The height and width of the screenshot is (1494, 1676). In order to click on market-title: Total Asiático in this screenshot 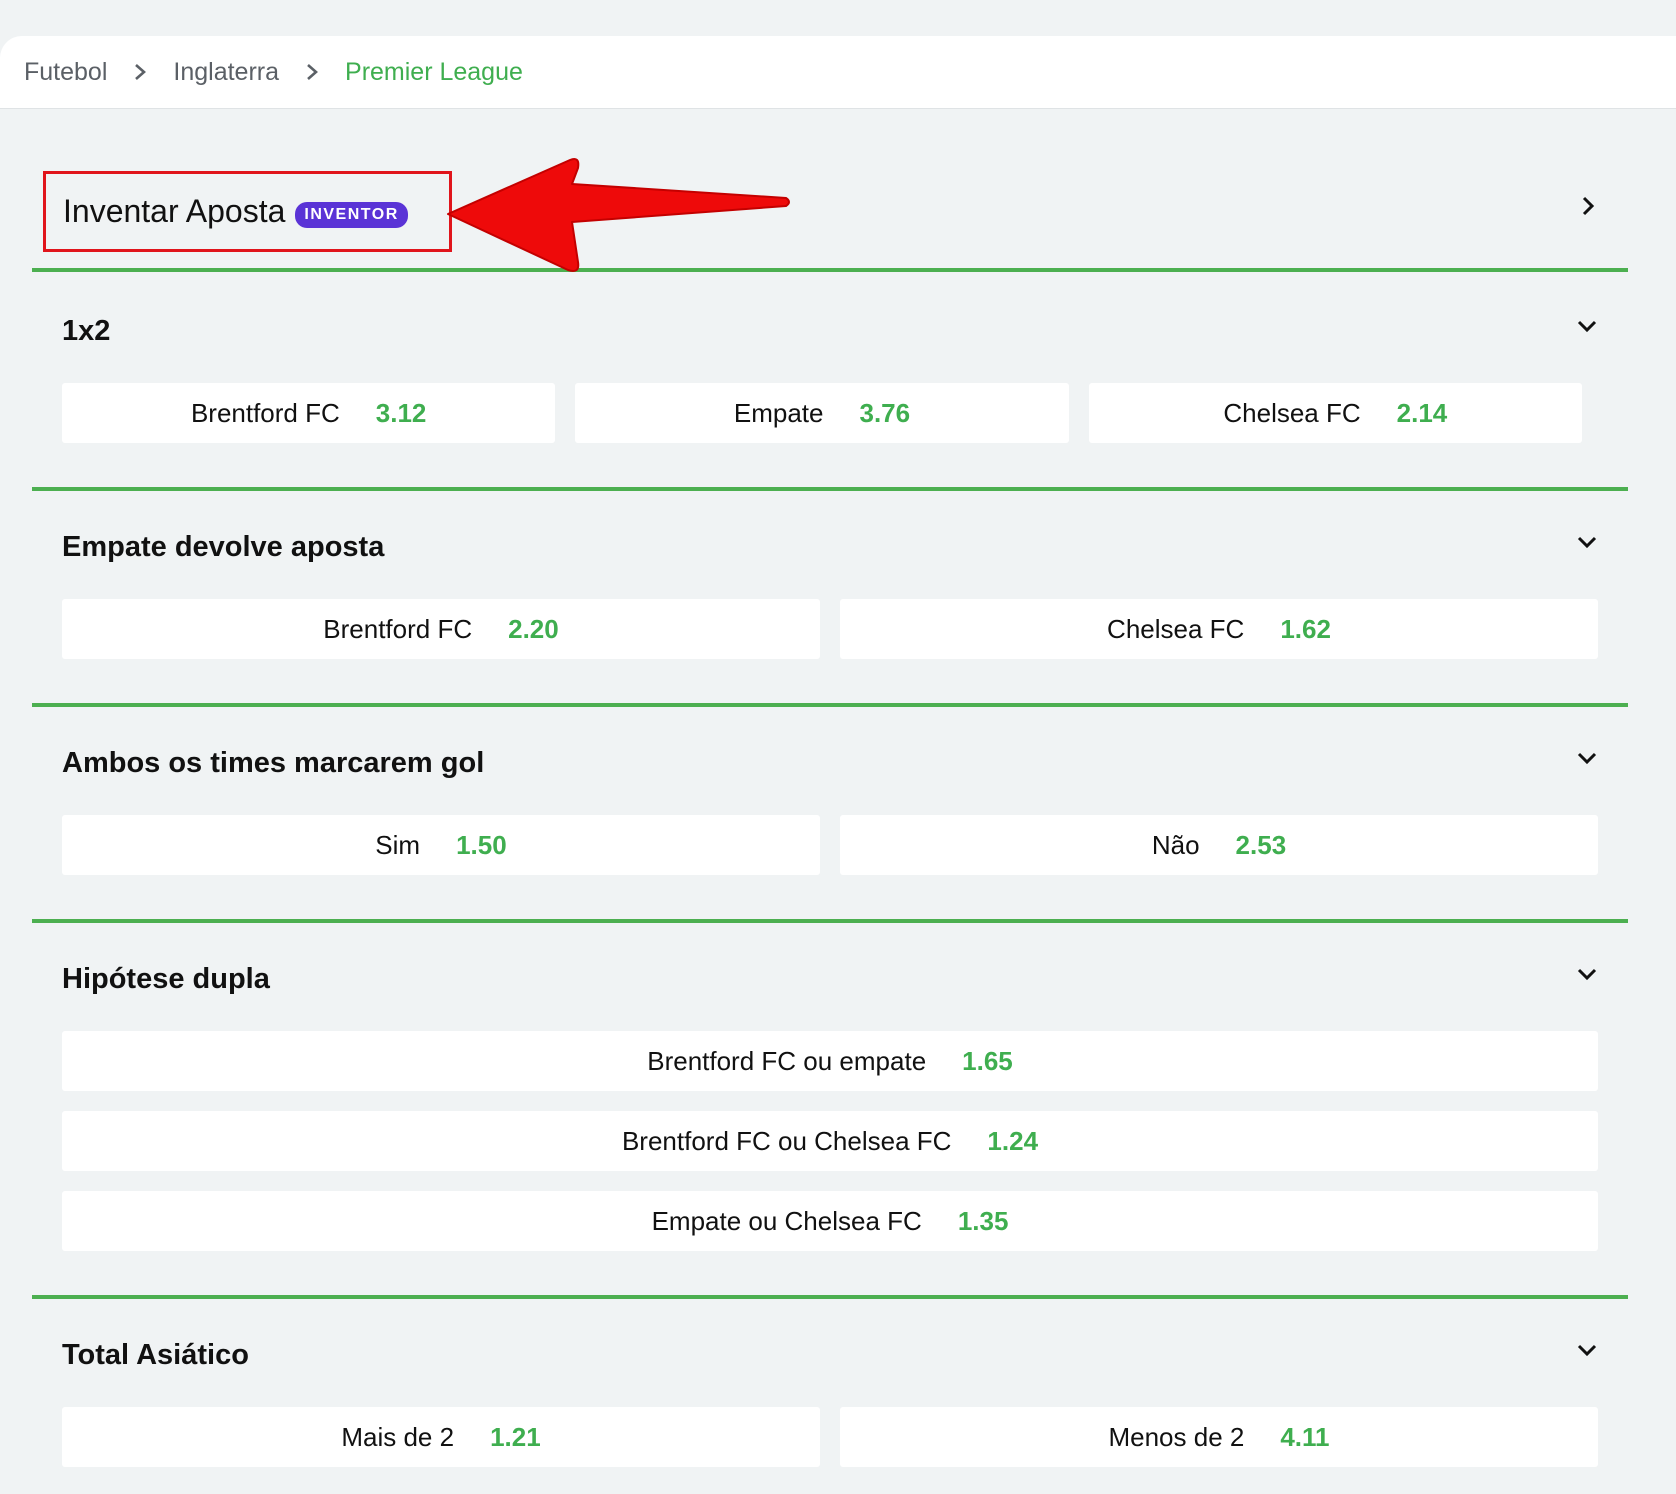, I will do `click(155, 1355)`.